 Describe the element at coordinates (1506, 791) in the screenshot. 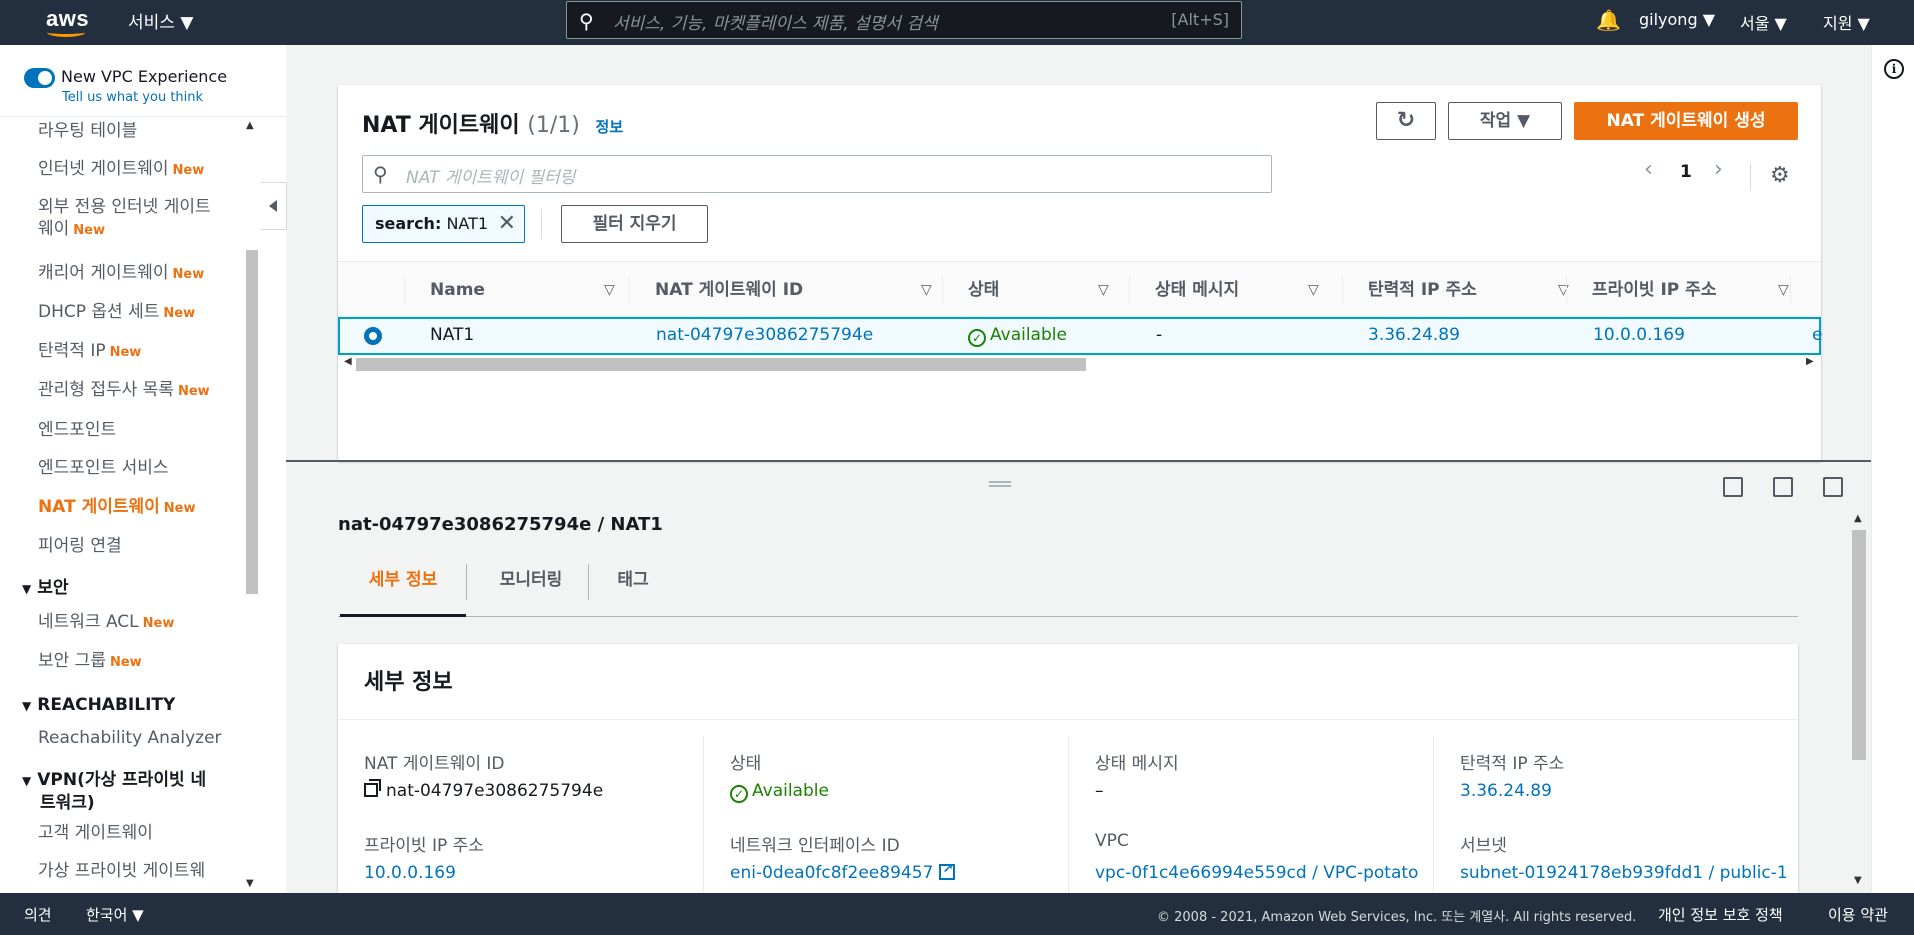

I see `elastic-ip-link: 3.36.24.89` at that location.